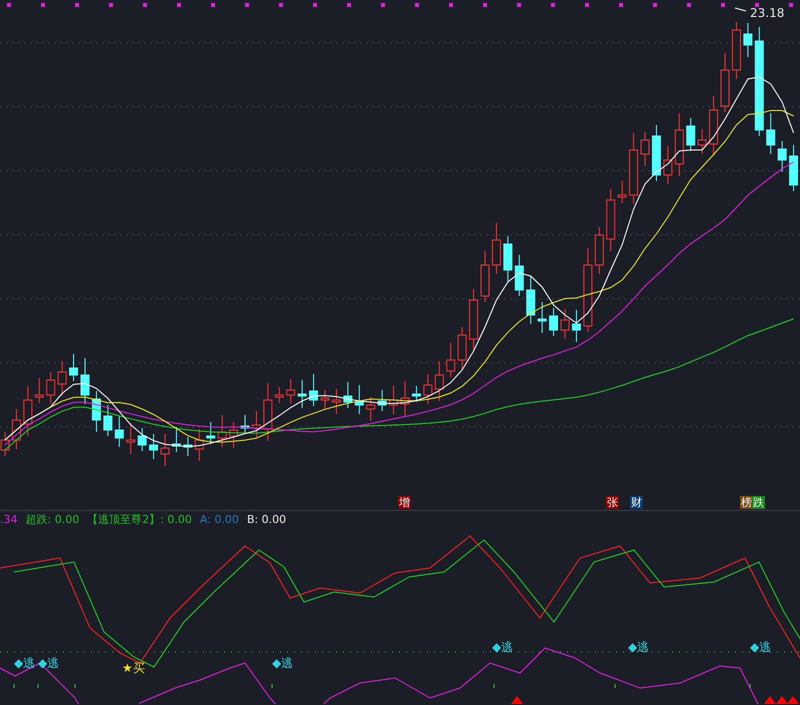 This screenshot has height=705, width=800. What do you see at coordinates (9, 519) in the screenshot?
I see `indicator-value: .34` at bounding box center [9, 519].